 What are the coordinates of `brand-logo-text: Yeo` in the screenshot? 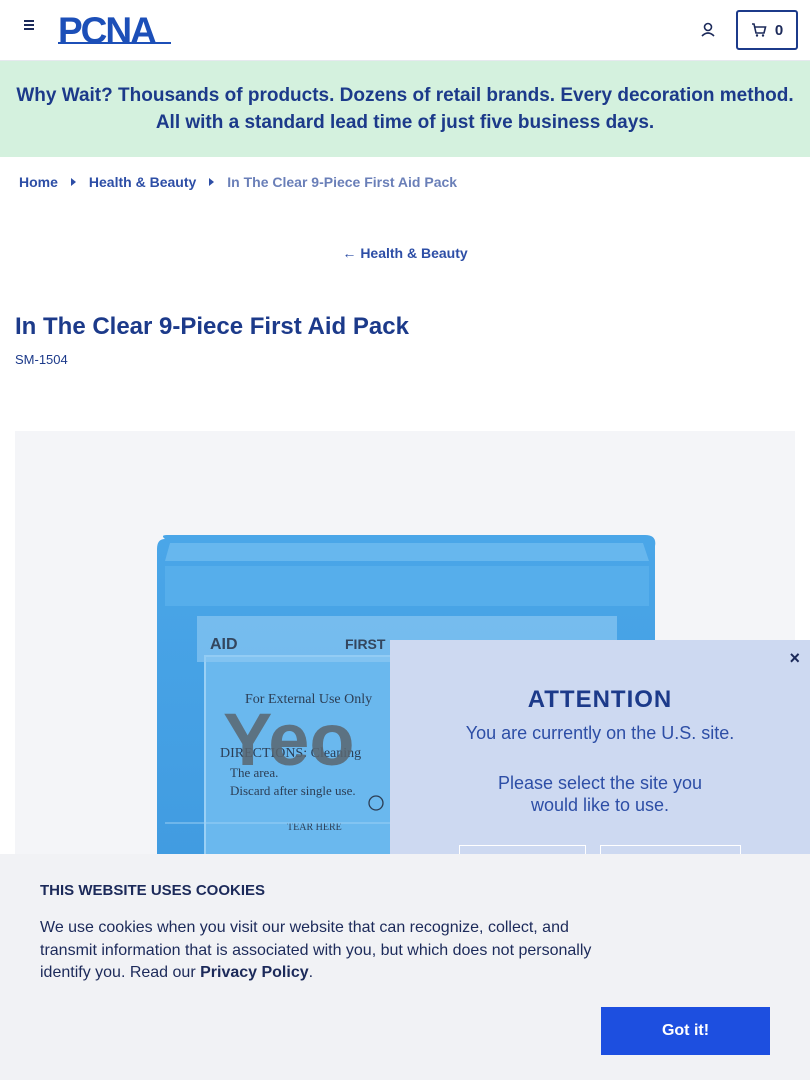 It's located at (289, 739).